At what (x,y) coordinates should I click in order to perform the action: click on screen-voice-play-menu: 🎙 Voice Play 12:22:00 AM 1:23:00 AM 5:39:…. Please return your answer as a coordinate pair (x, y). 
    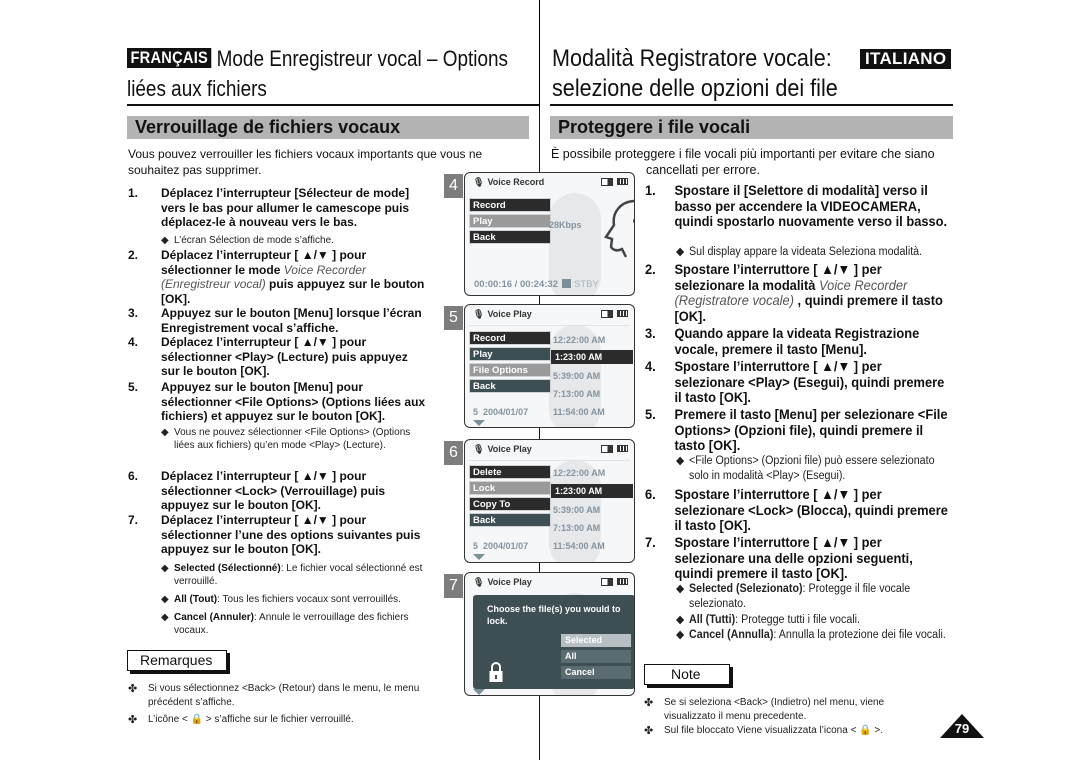
    Looking at the image, I should click on (549, 366).